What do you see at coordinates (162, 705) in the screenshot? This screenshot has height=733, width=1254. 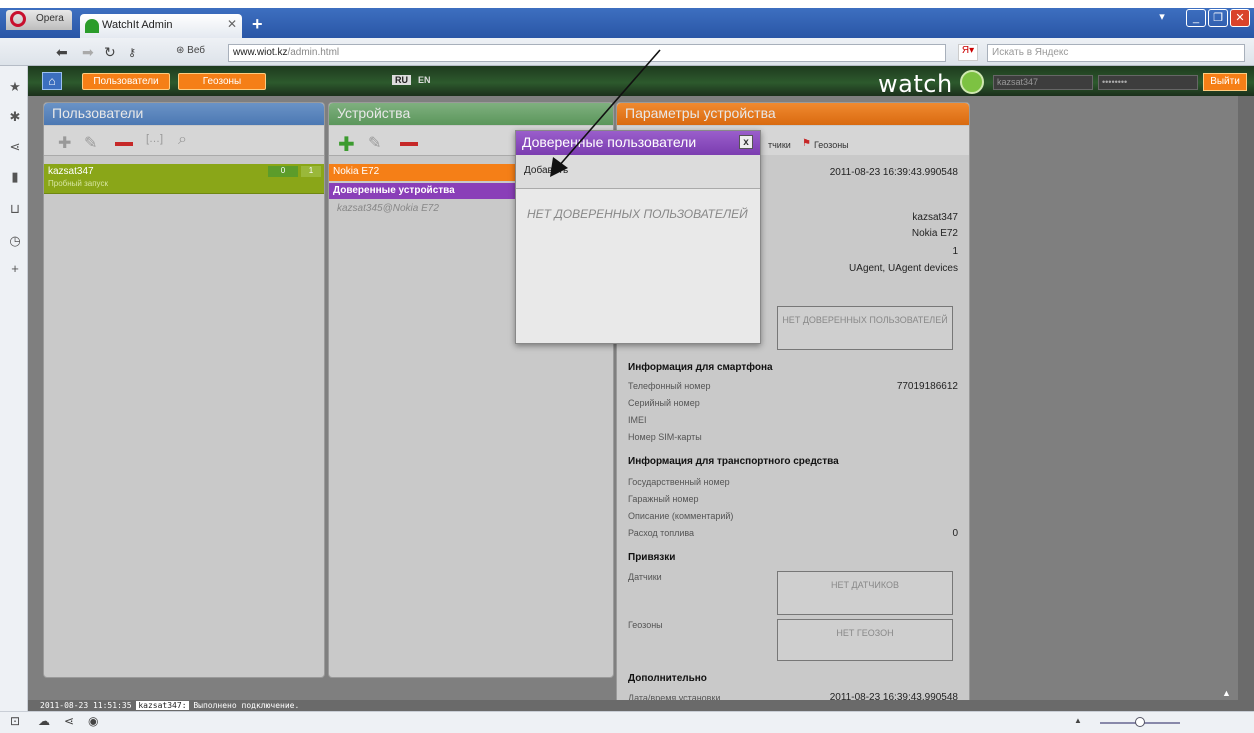 I see `status-user: kazsat347:` at bounding box center [162, 705].